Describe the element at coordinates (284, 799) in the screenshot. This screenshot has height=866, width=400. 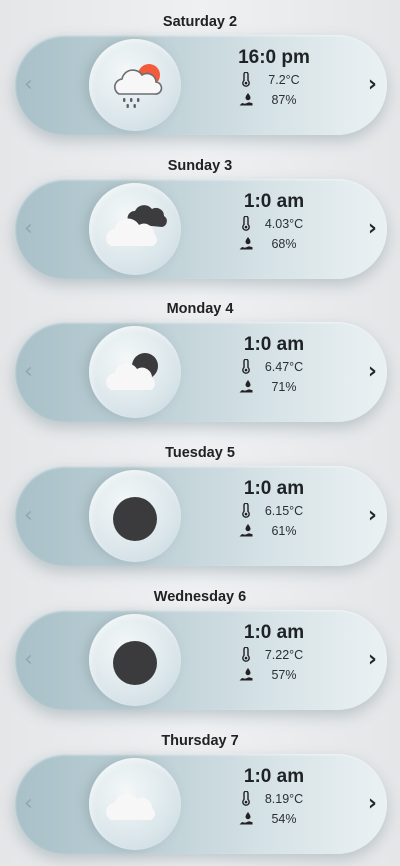
I see `temperature-value: 8.19°C` at that location.